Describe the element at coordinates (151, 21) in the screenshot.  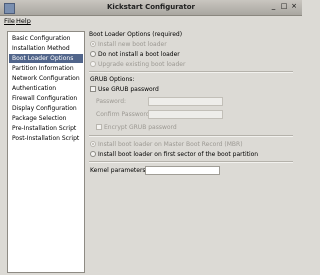
I see `menu-bar: File Help` at that location.